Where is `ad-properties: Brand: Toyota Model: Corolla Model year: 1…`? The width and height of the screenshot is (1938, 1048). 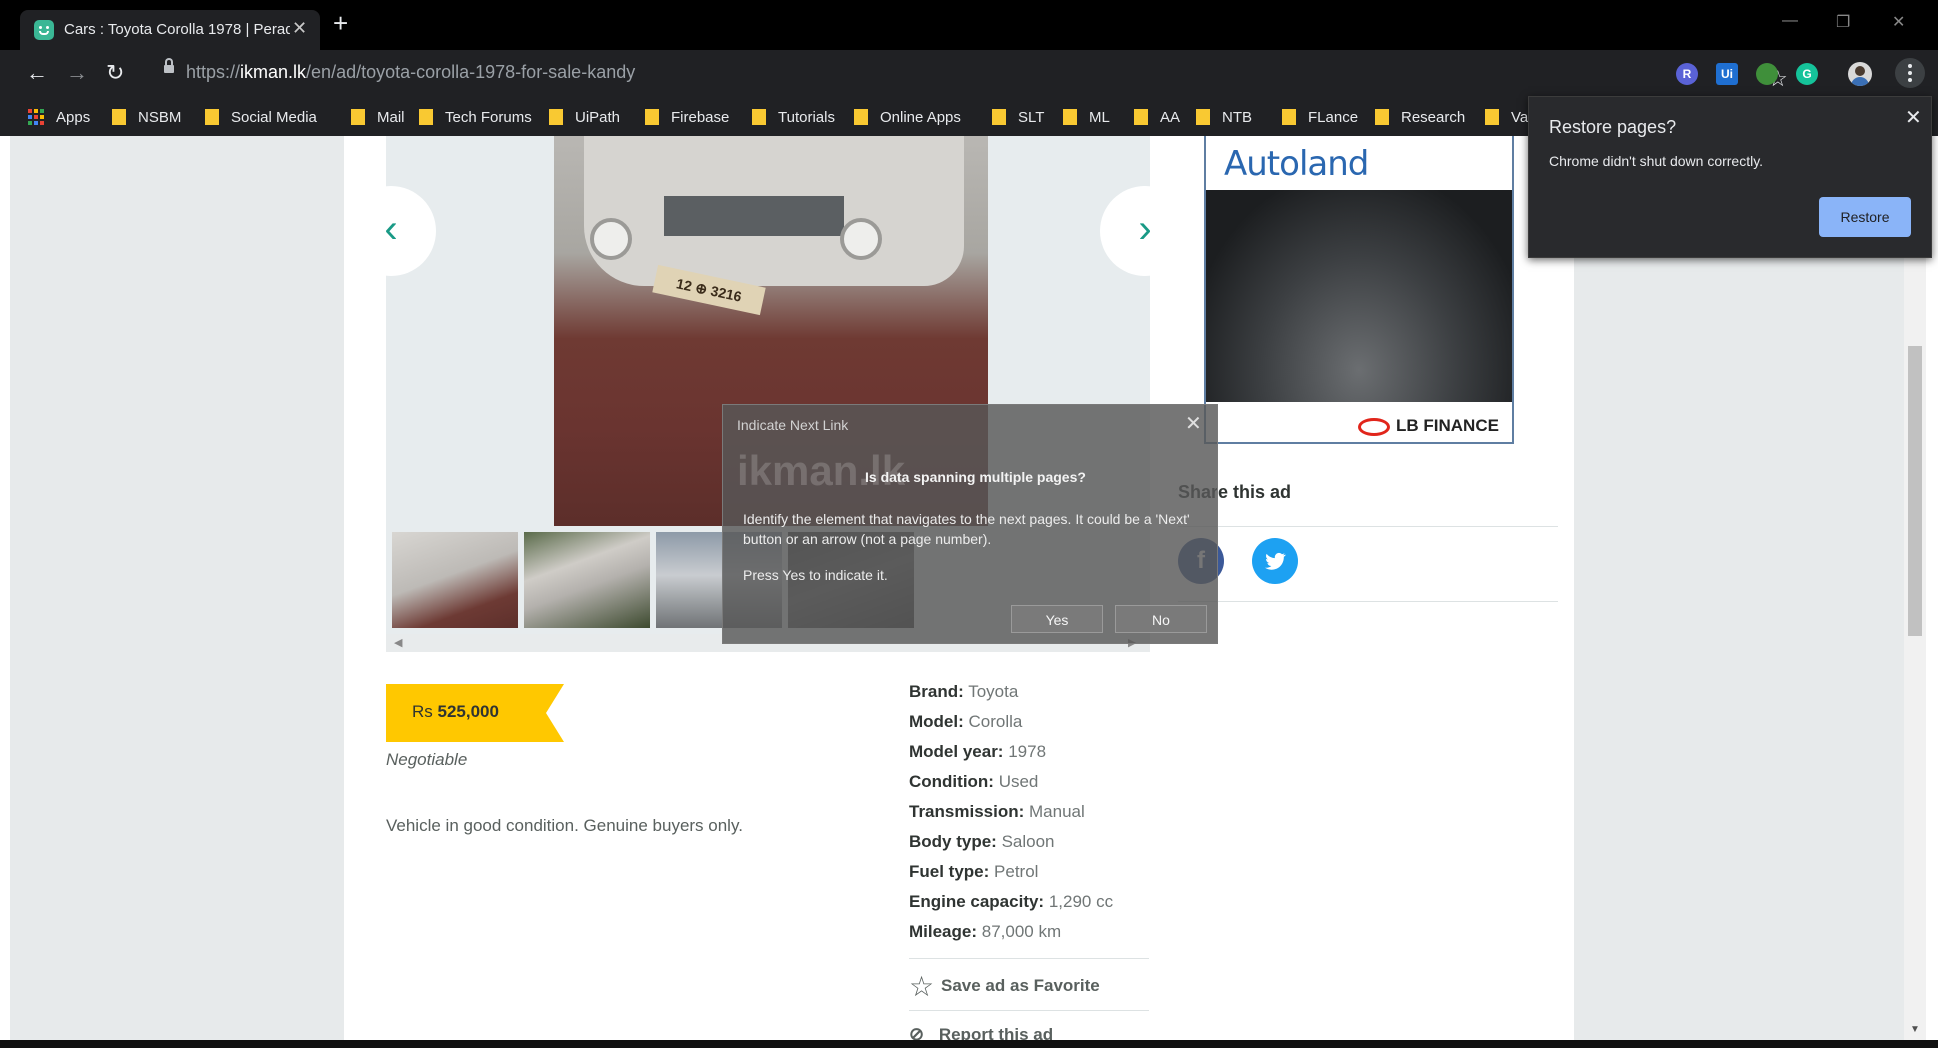 ad-properties: Brand: Toyota Model: Corolla Model year: 1… is located at coordinates (1029, 817).